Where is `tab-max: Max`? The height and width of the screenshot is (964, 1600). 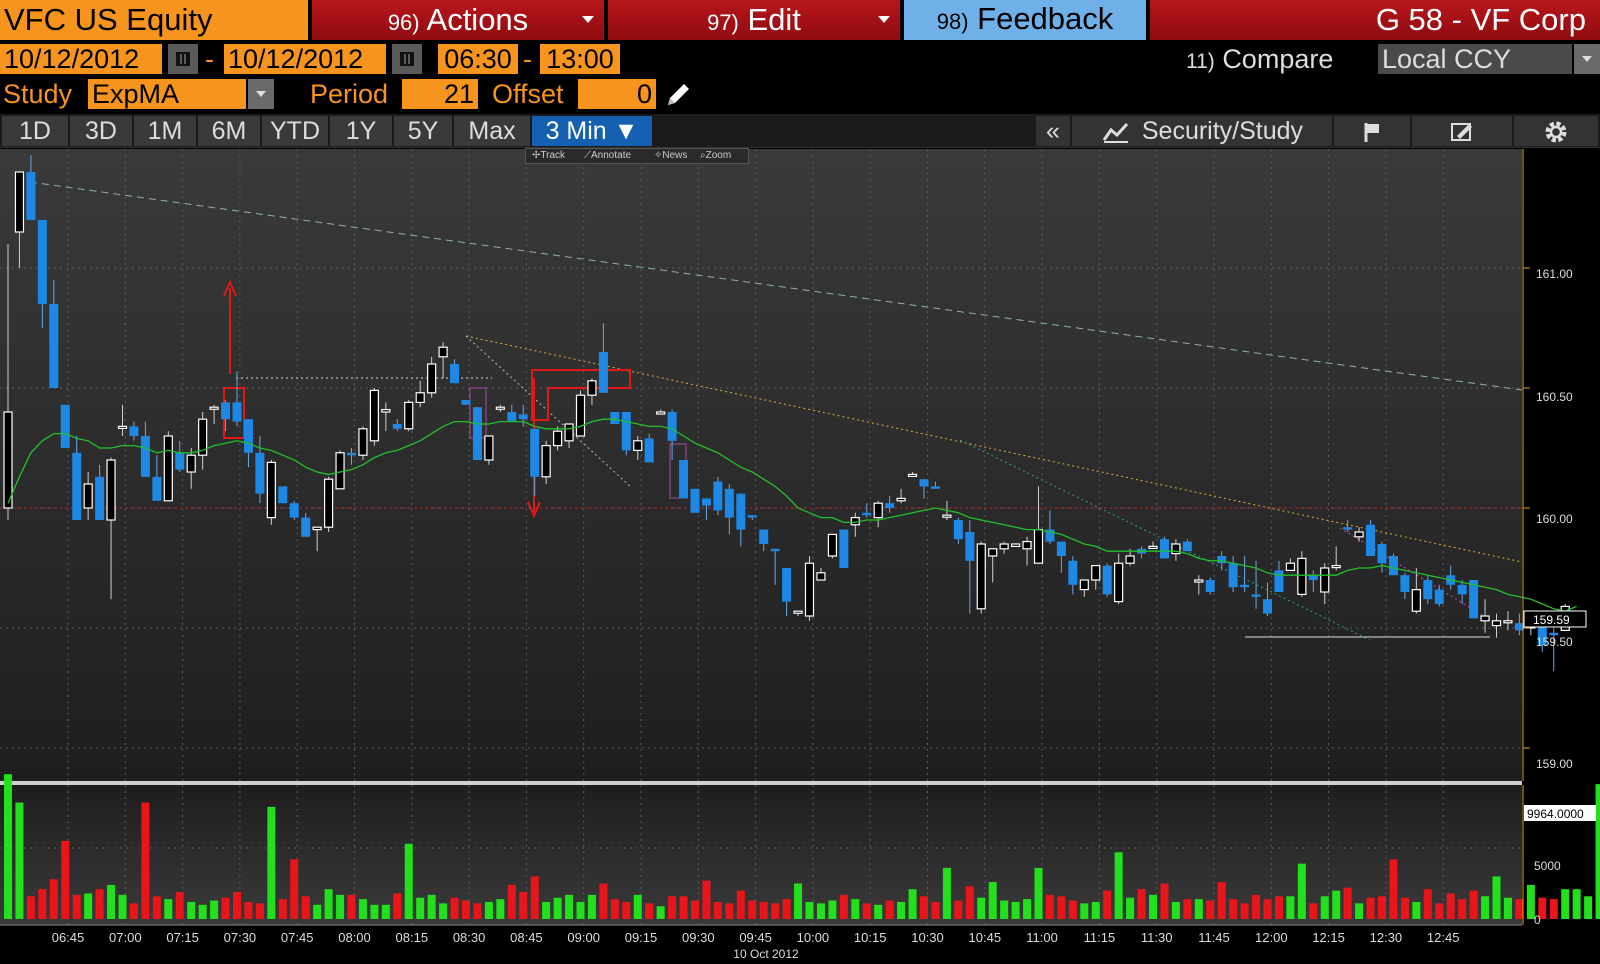
tab-max: Max is located at coordinates (492, 131).